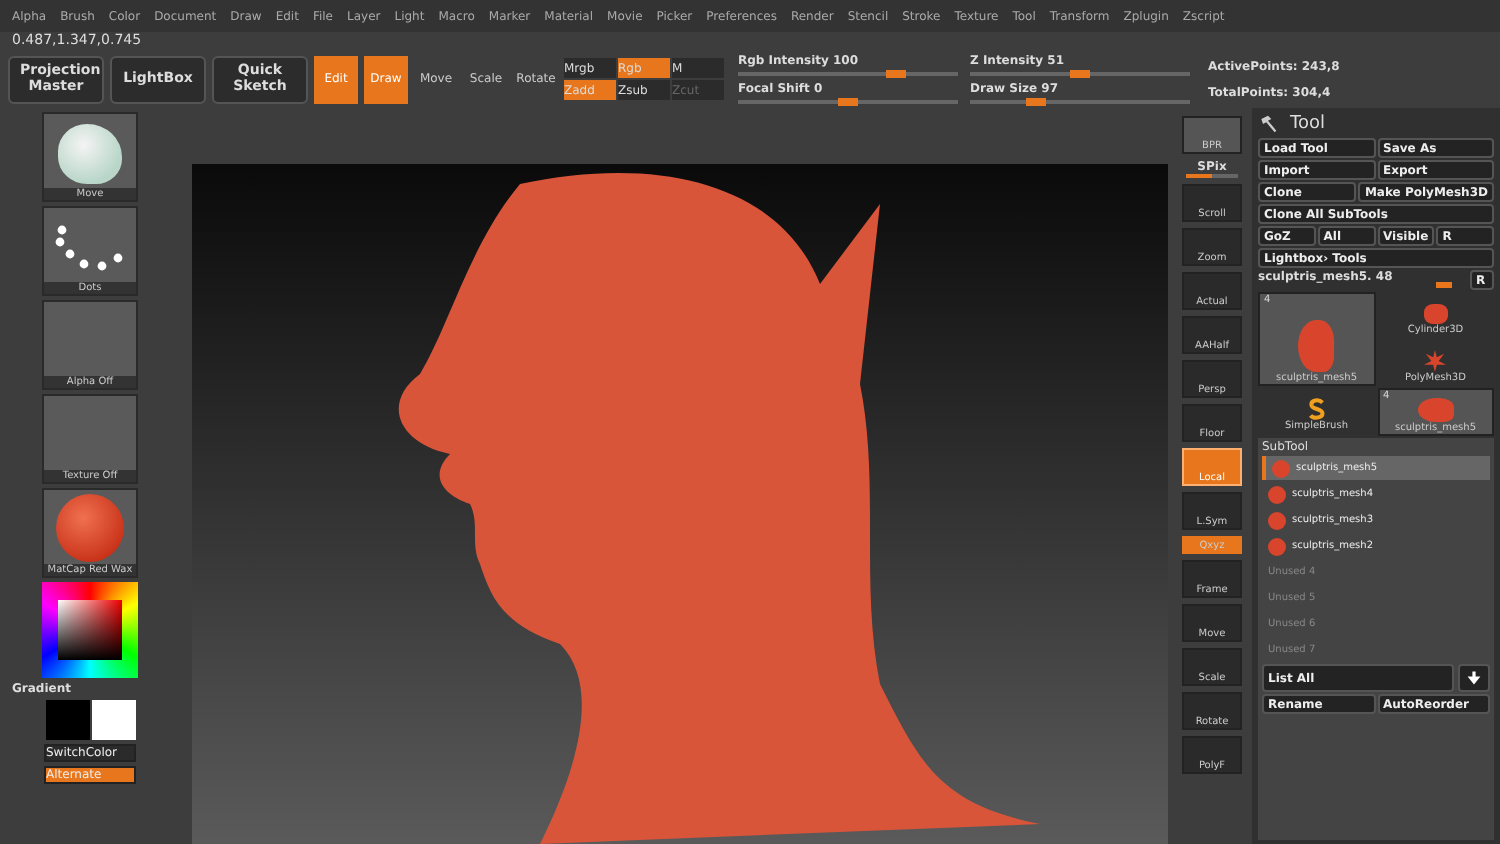  I want to click on s-curve-icon, so click(1316, 409).